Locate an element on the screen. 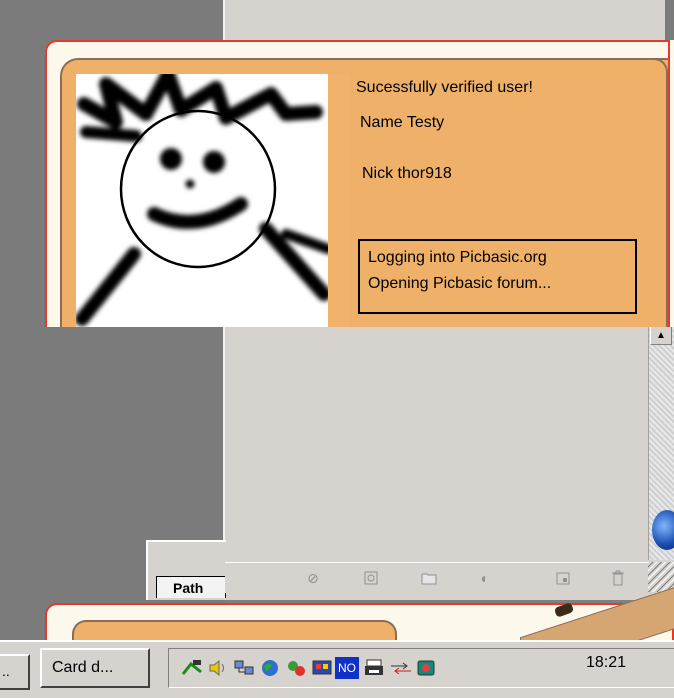 The width and height of the screenshot is (674, 698). verified-message: Sucessfully verified user! is located at coordinates (444, 87).